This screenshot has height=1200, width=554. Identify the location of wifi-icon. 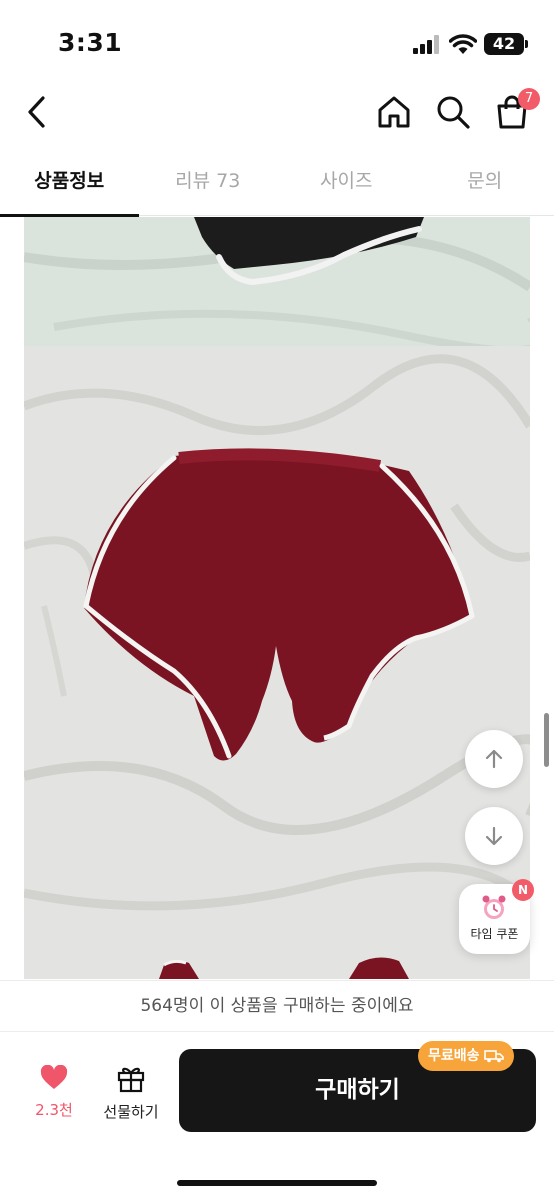
(463, 44).